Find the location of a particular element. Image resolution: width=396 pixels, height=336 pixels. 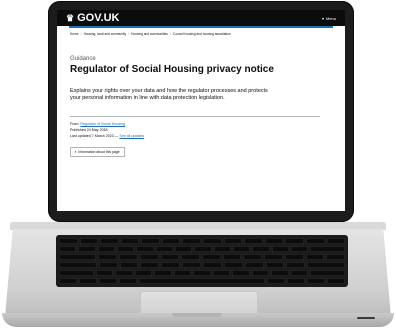

breadcrumb-link: Housing and communities is located at coordinates (149, 34).